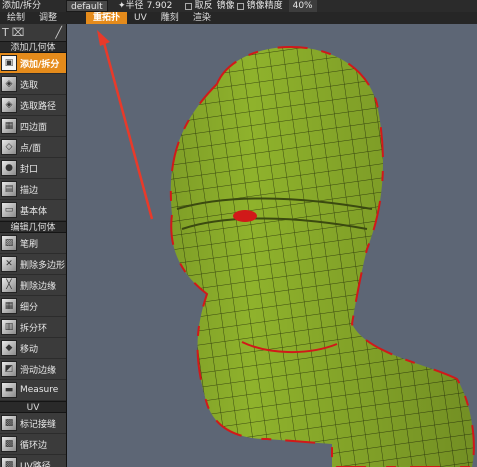 Image resolution: width=477 pixels, height=467 pixels. What do you see at coordinates (9, 348) in the screenshot?
I see `move-icon: ◆` at bounding box center [9, 348].